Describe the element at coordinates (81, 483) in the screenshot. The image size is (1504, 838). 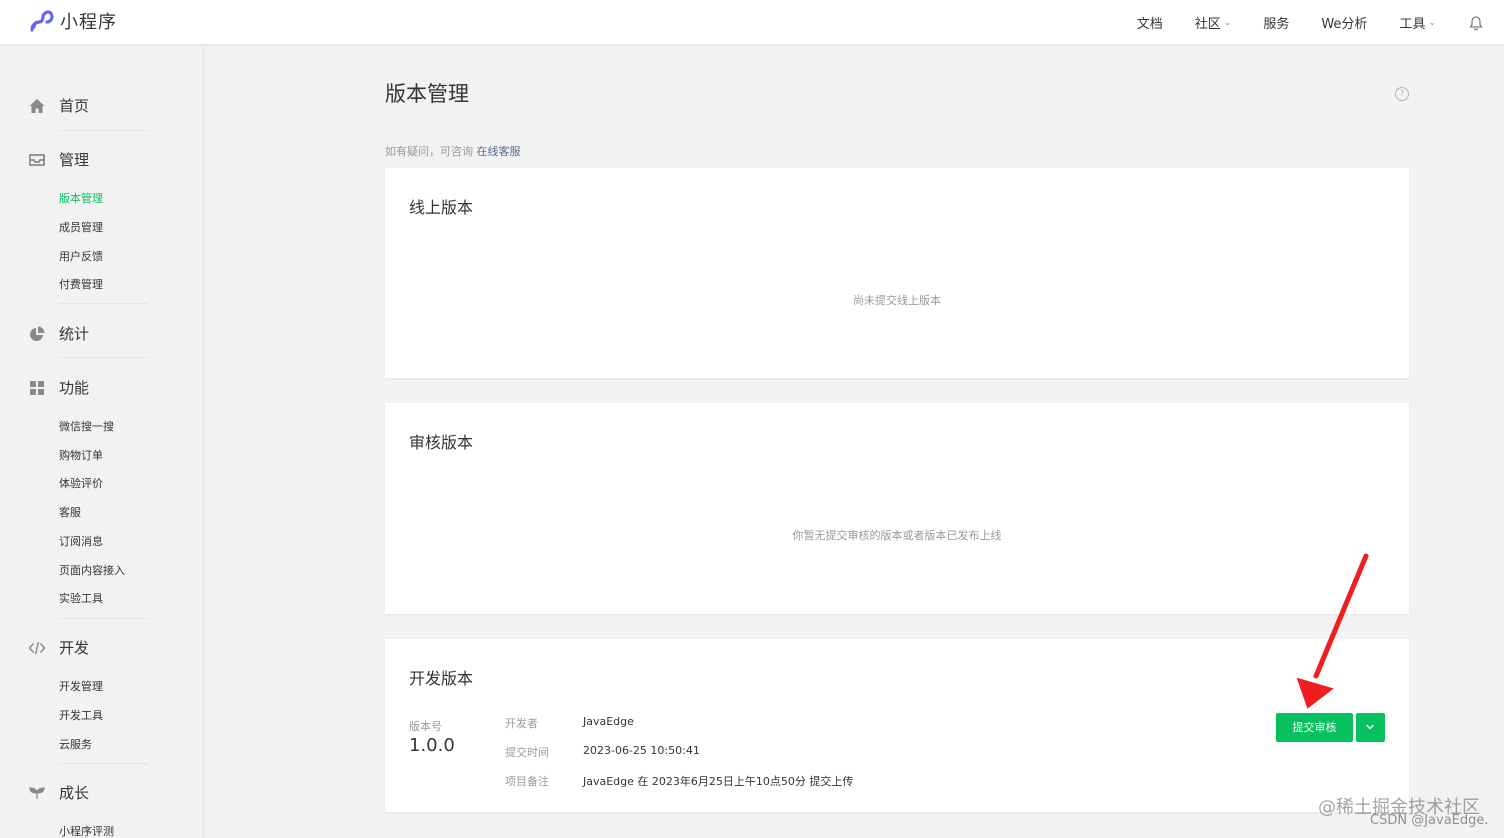
I see `sidebar-item-experience-rating: 体验评价` at that location.